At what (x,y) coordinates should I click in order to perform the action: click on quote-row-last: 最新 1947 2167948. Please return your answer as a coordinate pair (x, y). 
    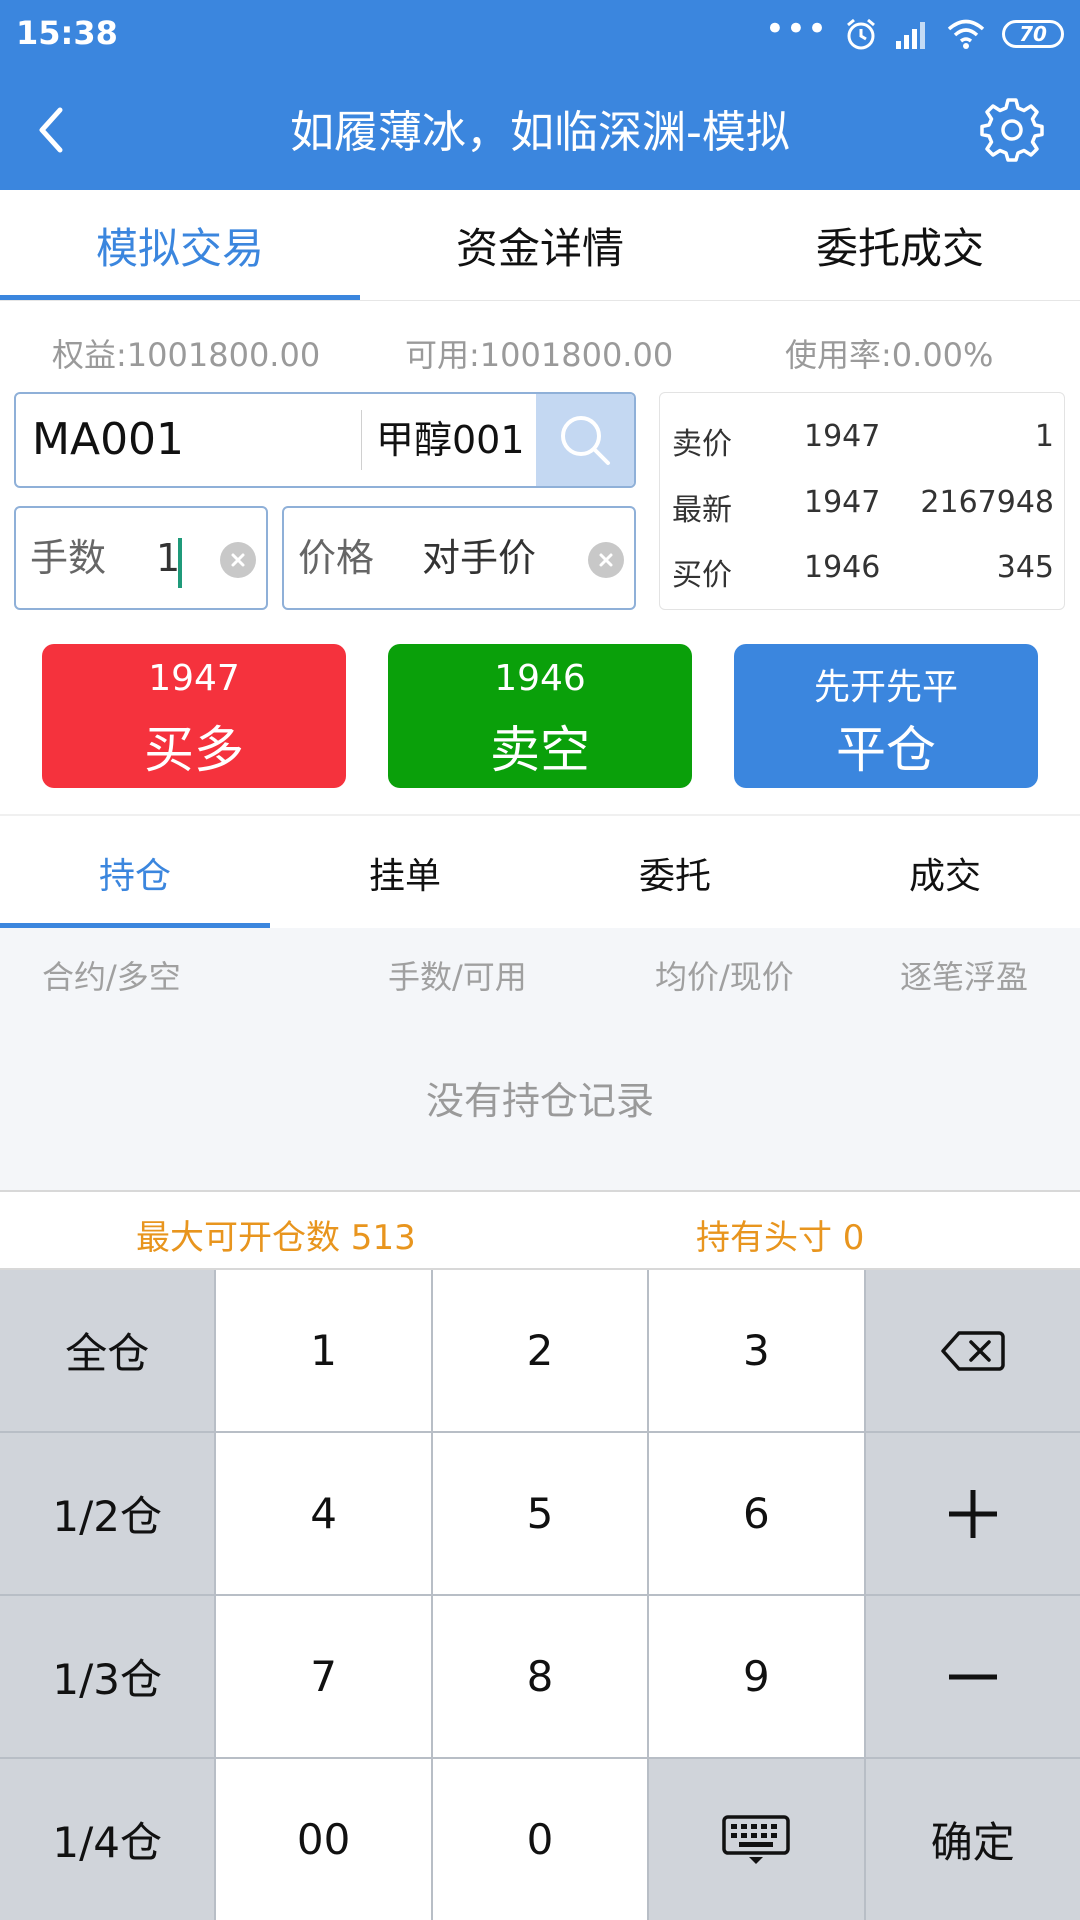
    Looking at the image, I should click on (863, 501).